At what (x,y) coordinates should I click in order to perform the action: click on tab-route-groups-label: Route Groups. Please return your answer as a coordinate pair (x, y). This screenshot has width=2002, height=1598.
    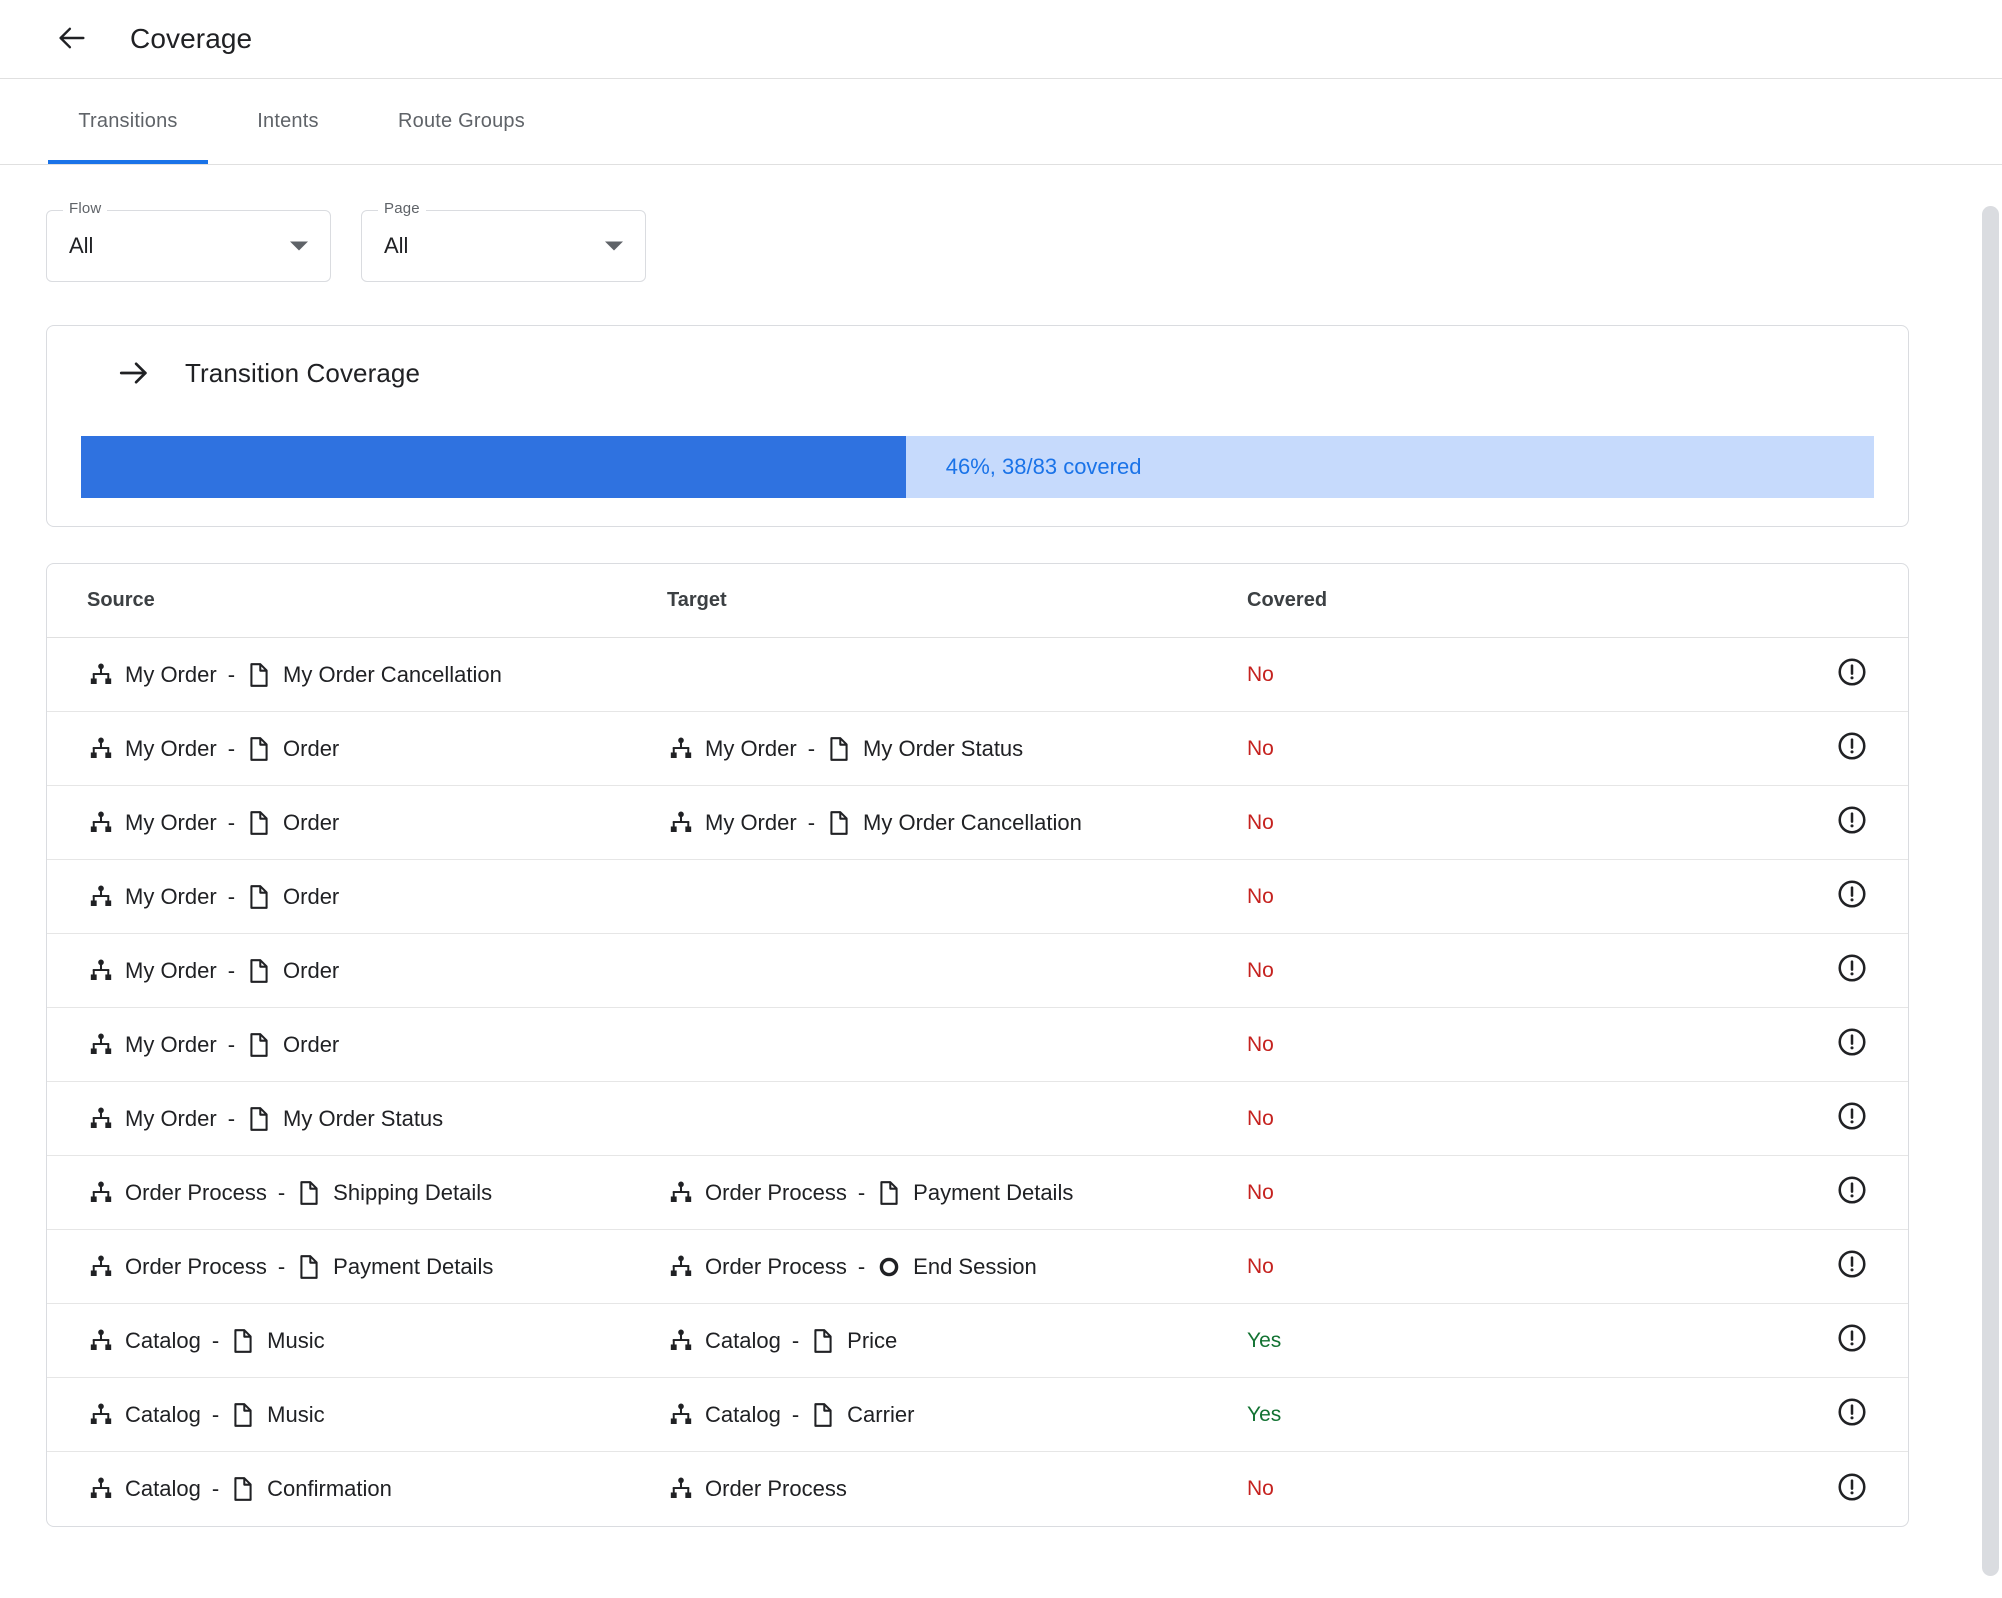
    Looking at the image, I should click on (461, 121).